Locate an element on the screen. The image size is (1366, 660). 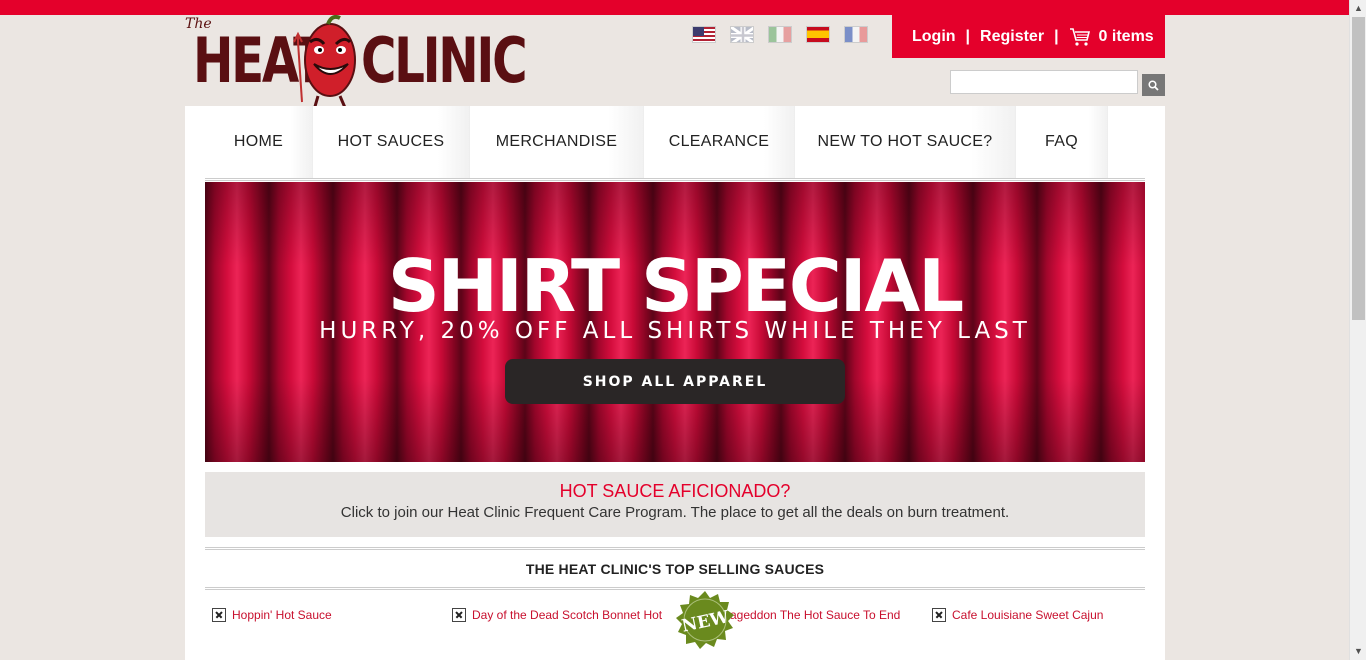
product-name: Hoppin' Hot Sauce is located at coordinates (282, 615).